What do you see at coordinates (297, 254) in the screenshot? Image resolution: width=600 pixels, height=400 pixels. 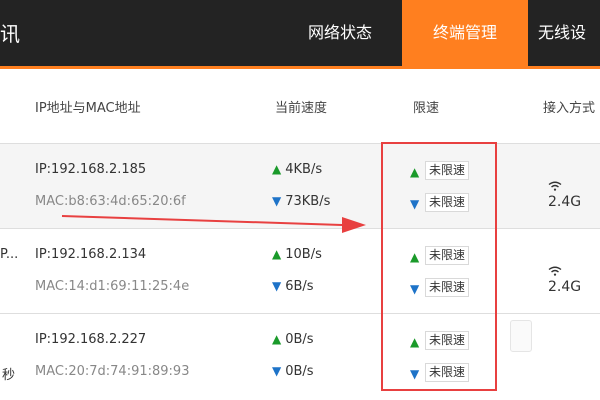 I see `upload-speed: ▲ 10B/s` at bounding box center [297, 254].